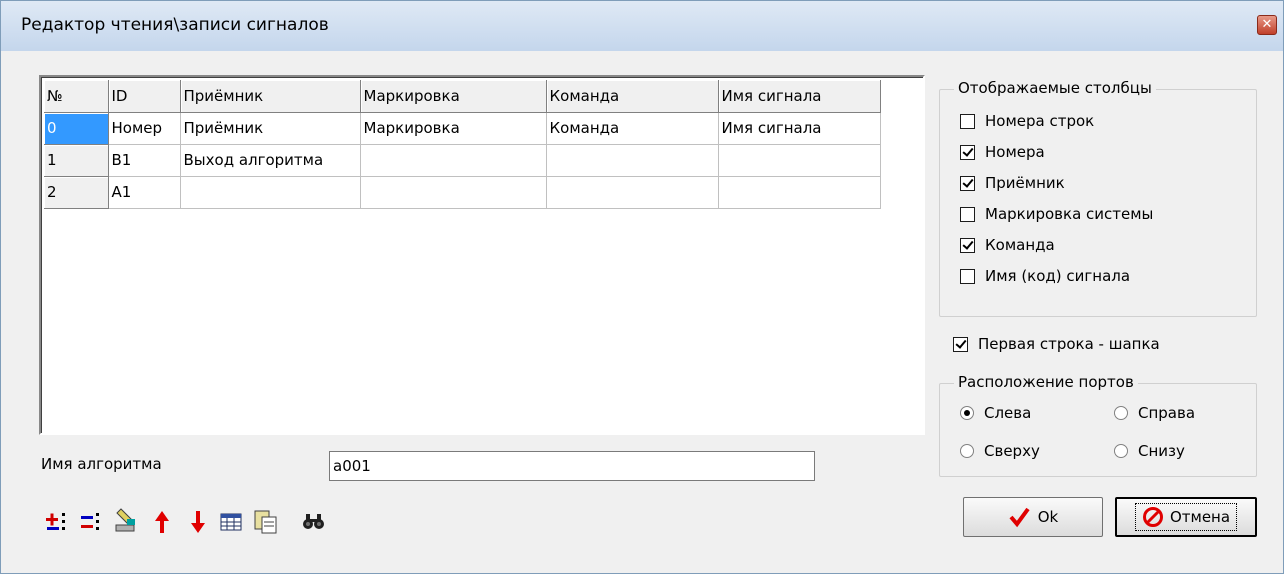 The width and height of the screenshot is (1284, 574). Describe the element at coordinates (453, 128) in the screenshot. I see `table-cell: Маркировка` at that location.